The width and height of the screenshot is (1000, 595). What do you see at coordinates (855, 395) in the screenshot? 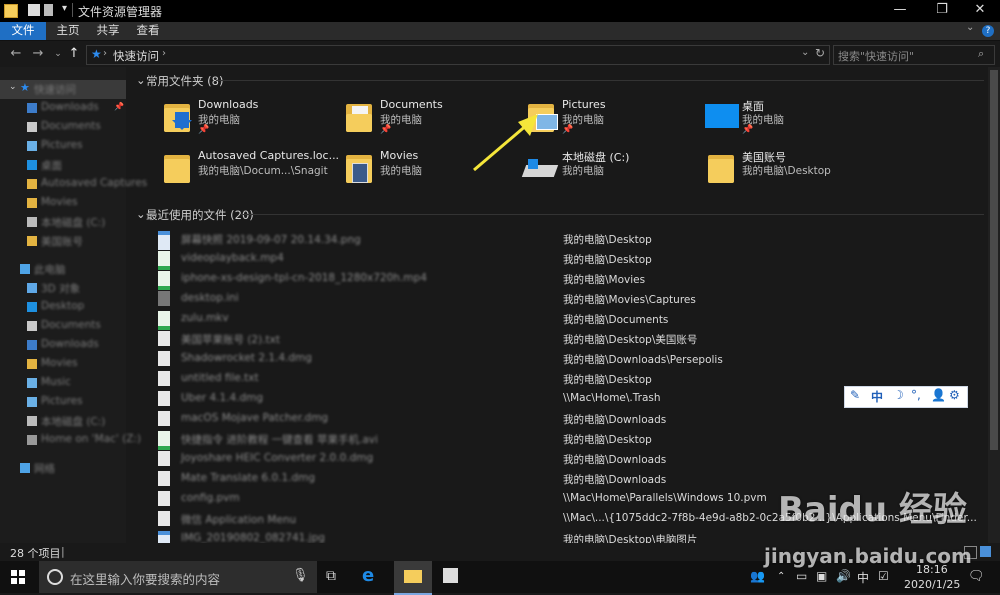
I see `ime-pen-icon: ✎` at bounding box center [855, 395].